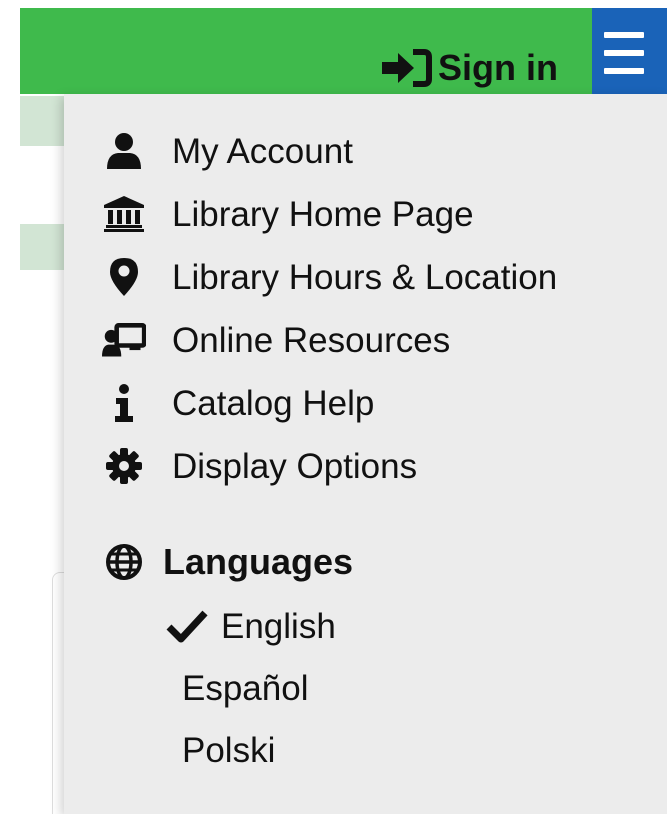 The height and width of the screenshot is (814, 667). What do you see at coordinates (629, 51) in the screenshot?
I see `hamburger-menu-button` at bounding box center [629, 51].